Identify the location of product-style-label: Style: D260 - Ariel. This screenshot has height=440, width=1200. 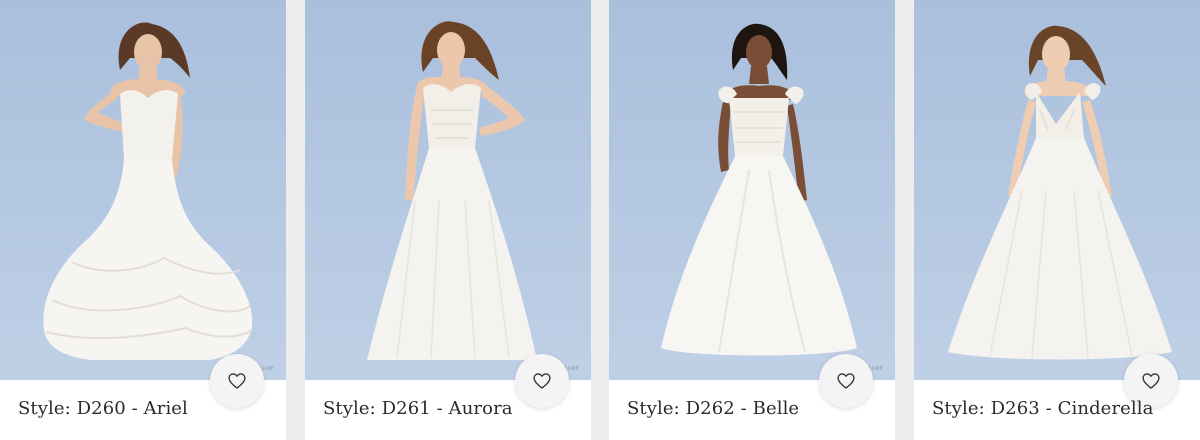
(103, 408).